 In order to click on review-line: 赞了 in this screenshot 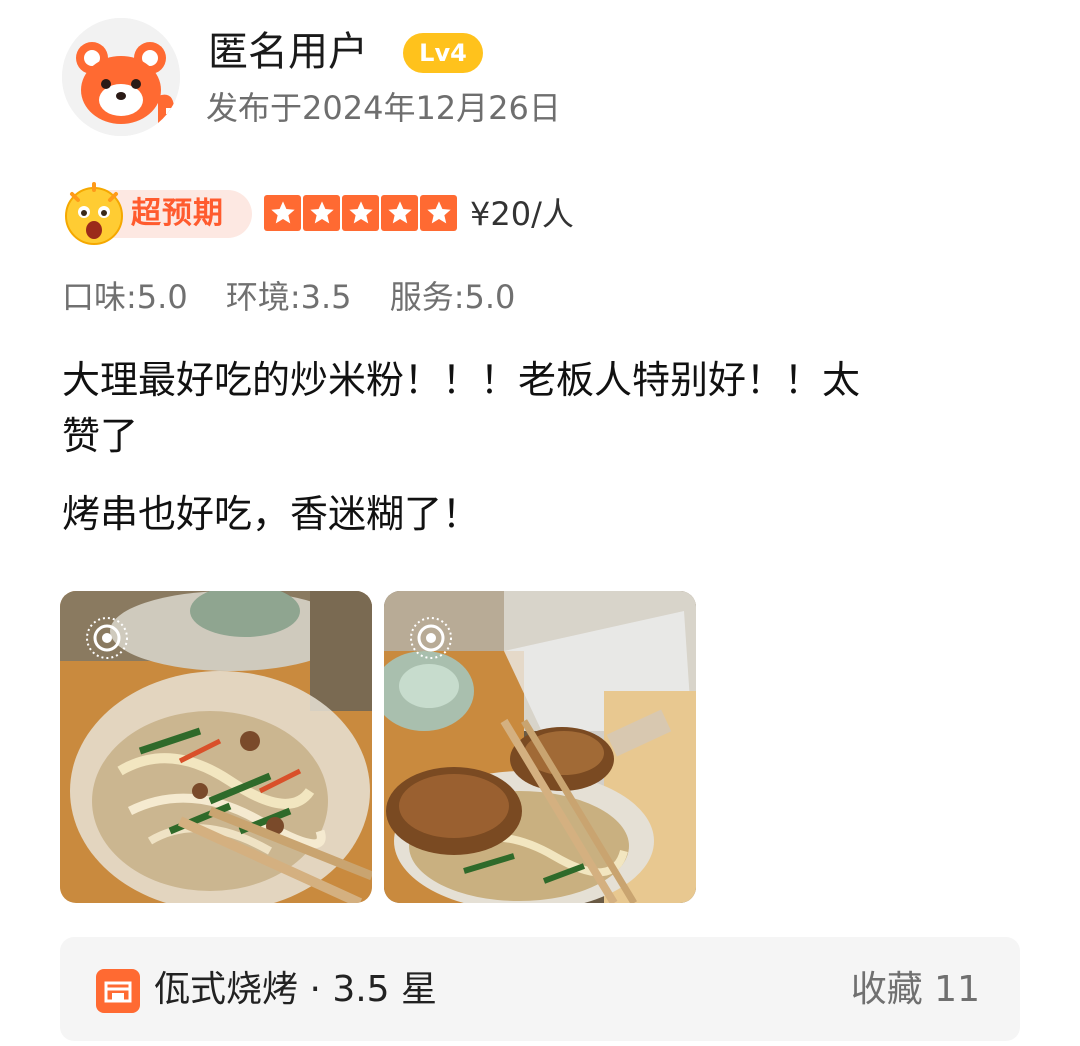, I will do `click(100, 436)`.